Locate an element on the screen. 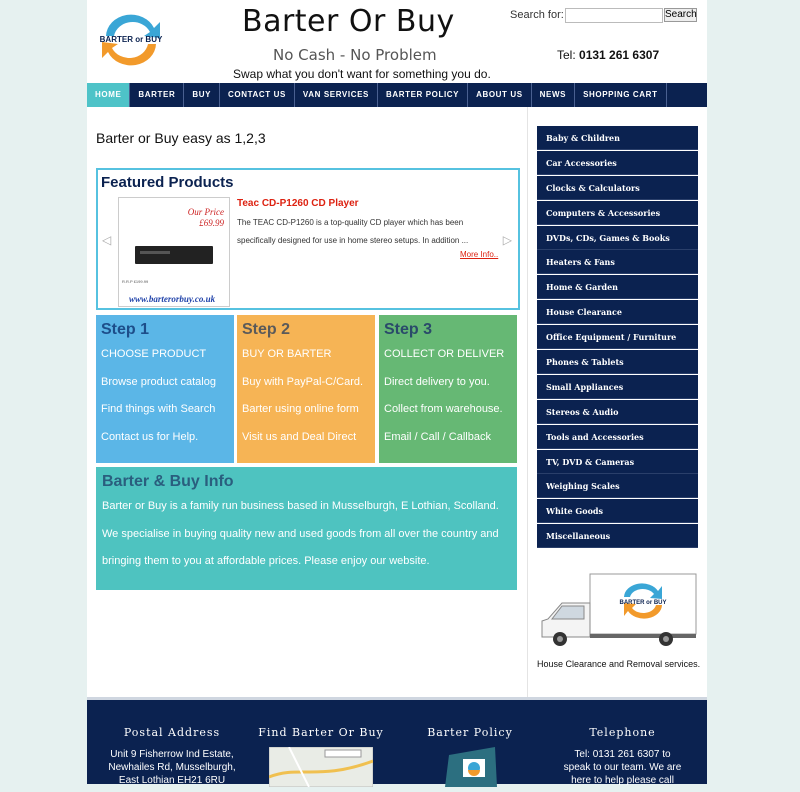 The height and width of the screenshot is (792, 800). category-item: Miscellaneous is located at coordinates (617, 536).